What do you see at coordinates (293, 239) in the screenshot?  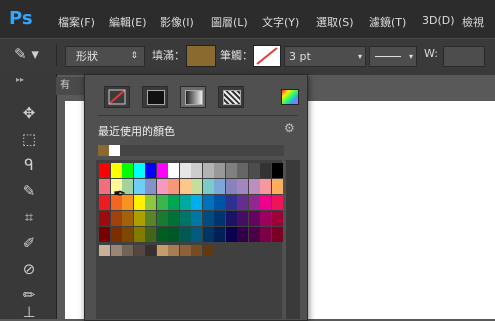 I see `swatch-scrollbar` at bounding box center [293, 239].